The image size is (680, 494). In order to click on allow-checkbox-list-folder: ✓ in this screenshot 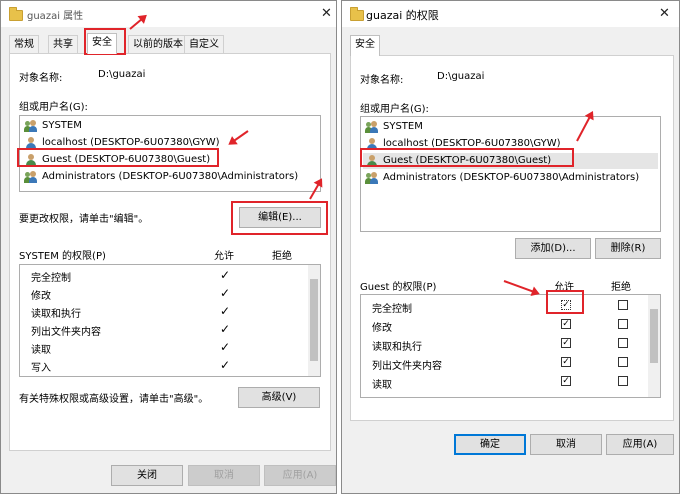, I will do `click(566, 362)`.